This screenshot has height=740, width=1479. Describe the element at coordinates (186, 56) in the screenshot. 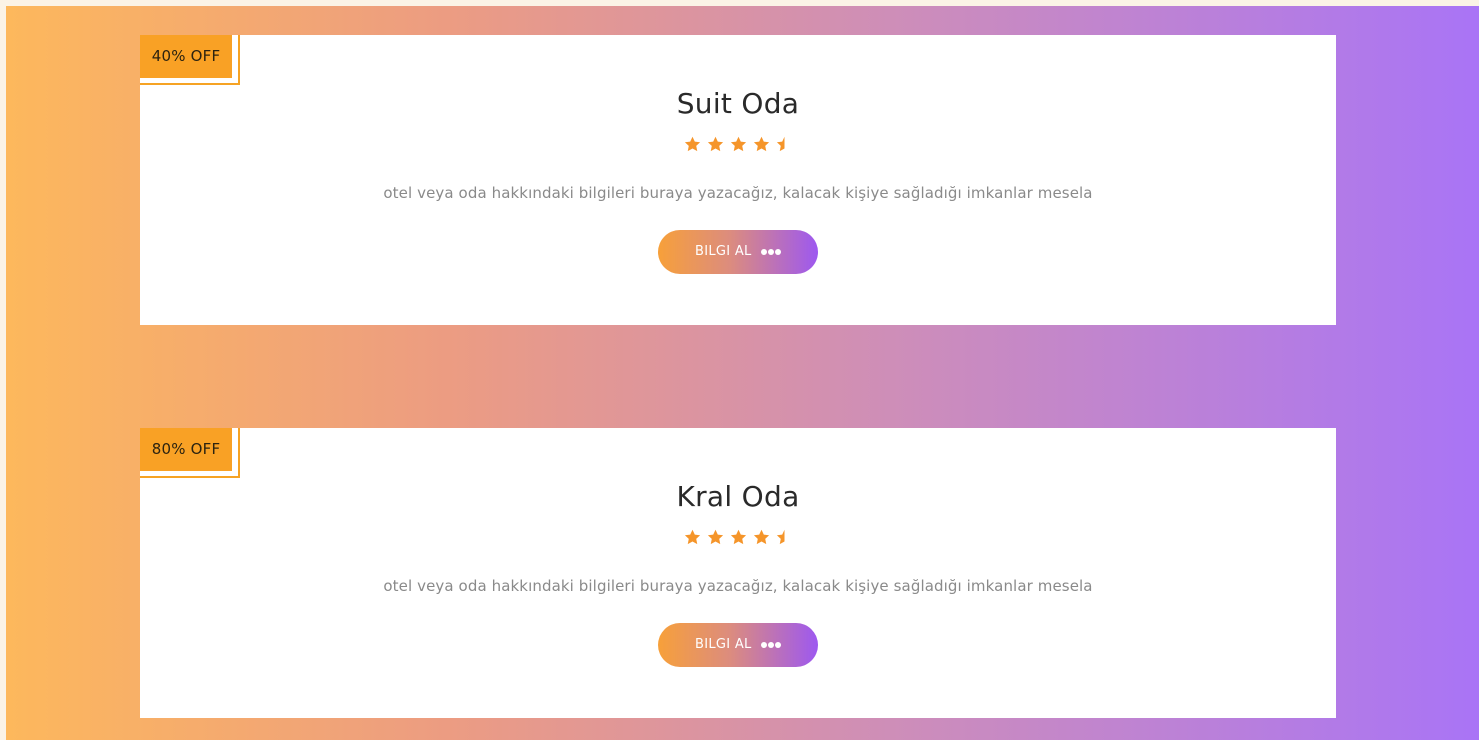

I see `discount-badge: 40% OFF` at that location.